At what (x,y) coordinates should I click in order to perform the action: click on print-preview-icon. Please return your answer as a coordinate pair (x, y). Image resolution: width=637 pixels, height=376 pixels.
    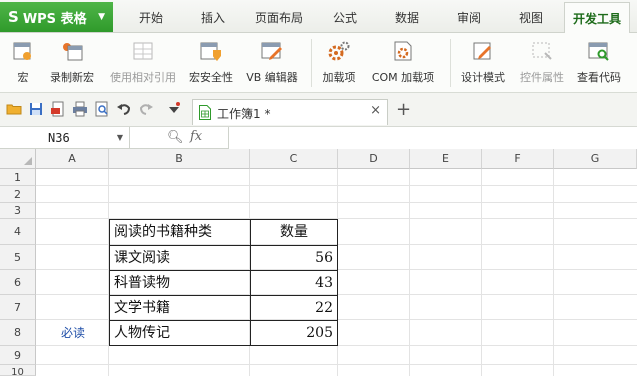
    Looking at the image, I should click on (102, 109).